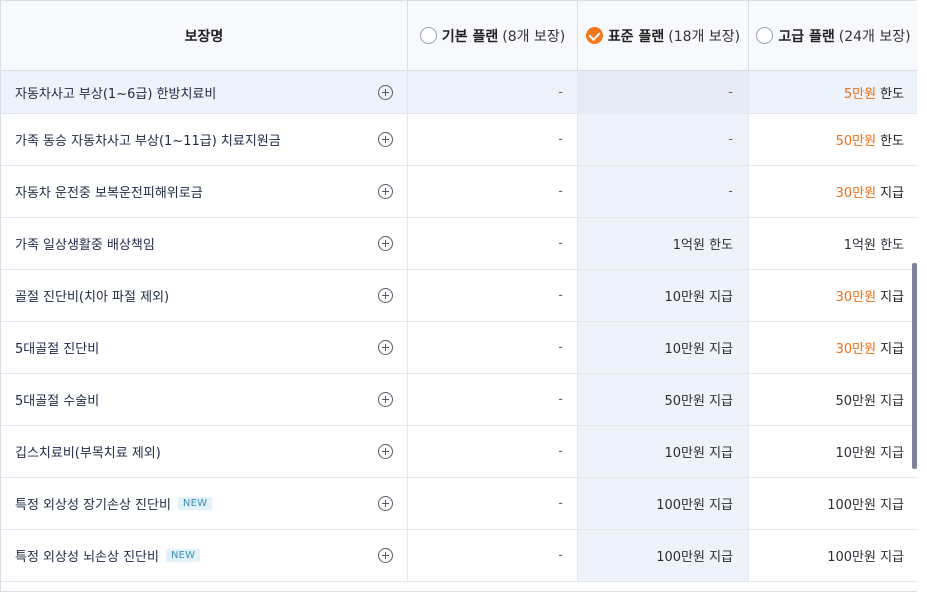  I want to click on check-circle-icon, so click(594, 35).